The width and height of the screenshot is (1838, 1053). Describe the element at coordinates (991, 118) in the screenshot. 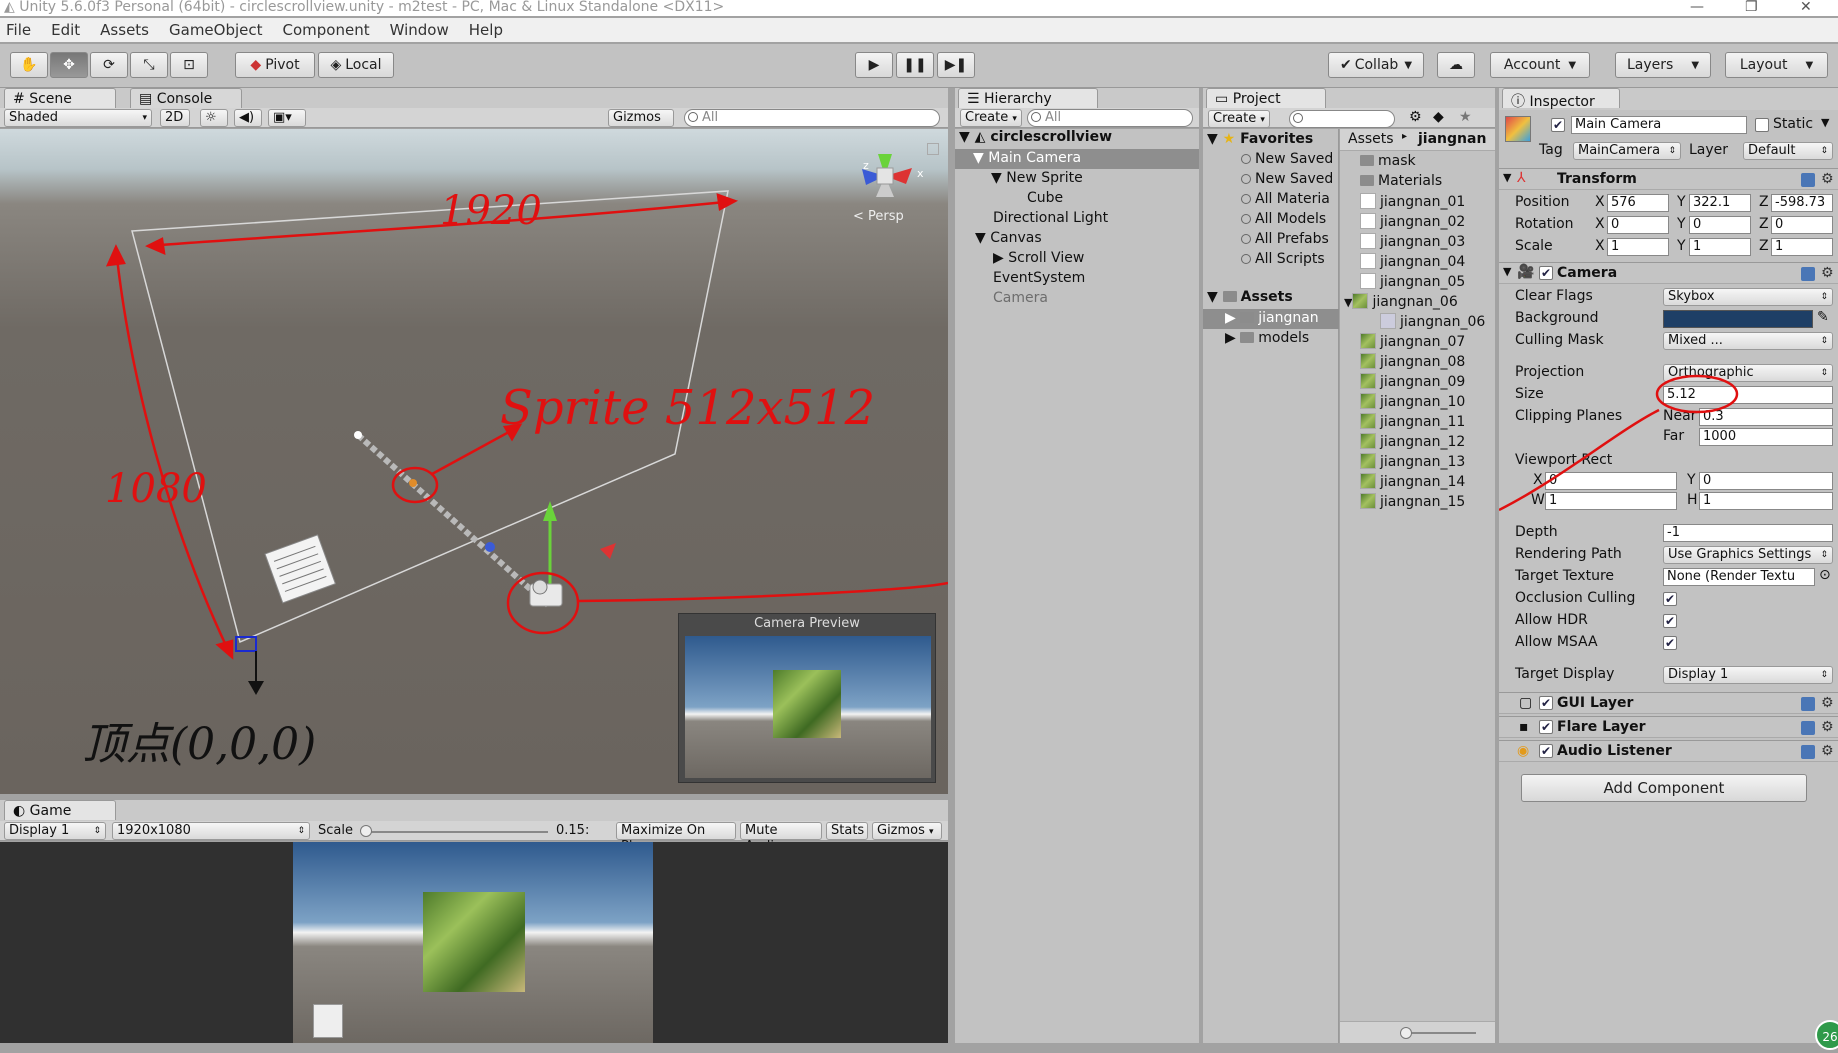

I see `hierarchy-create-dropdown: Create ▾` at that location.